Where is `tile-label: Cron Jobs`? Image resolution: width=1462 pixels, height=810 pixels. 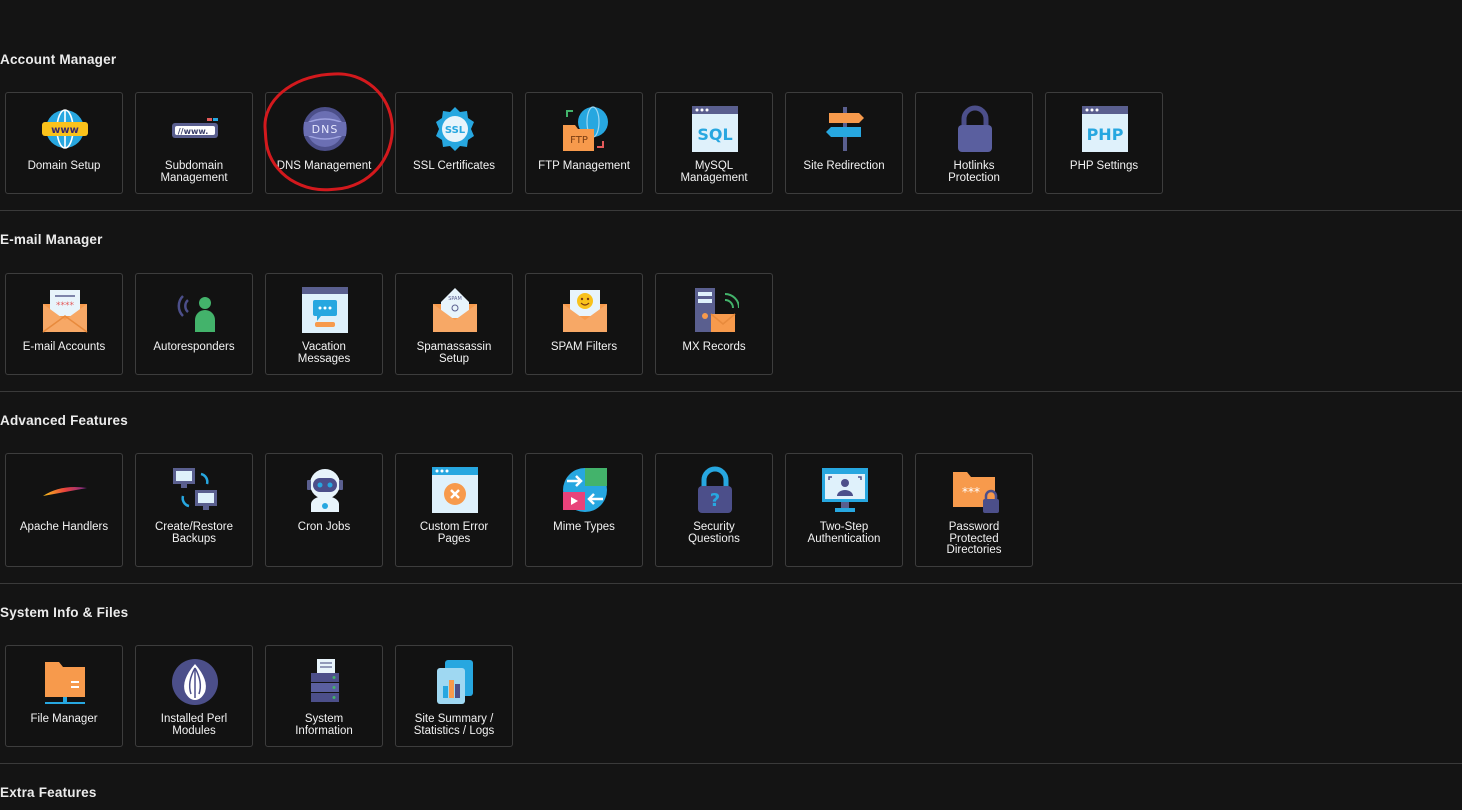 tile-label: Cron Jobs is located at coordinates (324, 527).